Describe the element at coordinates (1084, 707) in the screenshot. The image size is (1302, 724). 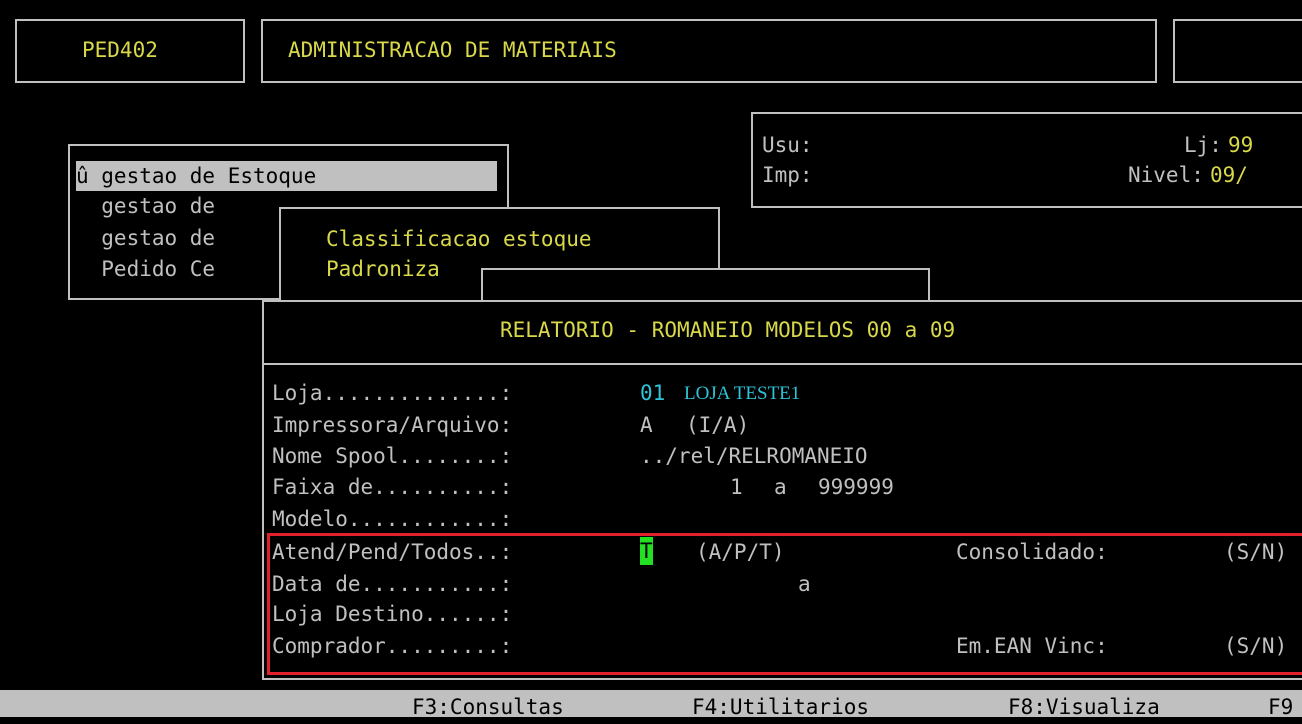
I see `f8-visualiza: F8:Visualiza` at that location.